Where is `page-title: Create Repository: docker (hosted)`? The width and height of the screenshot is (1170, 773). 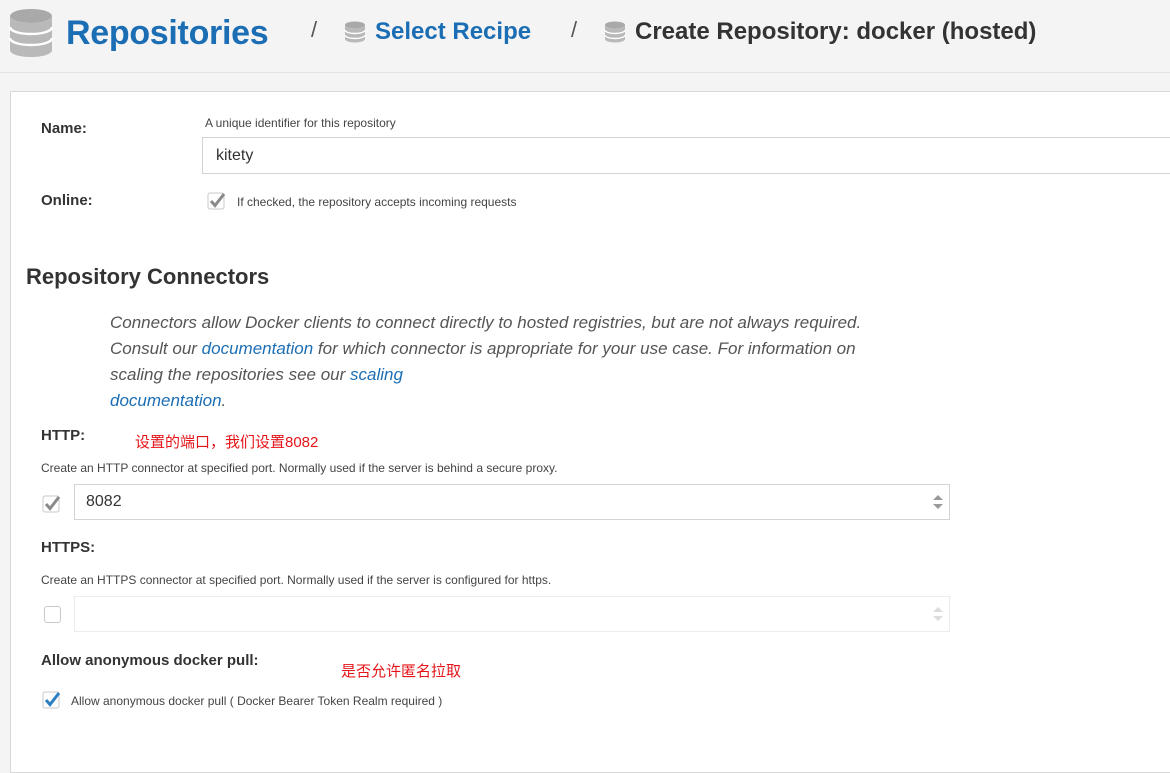 page-title: Create Repository: docker (hosted) is located at coordinates (836, 31).